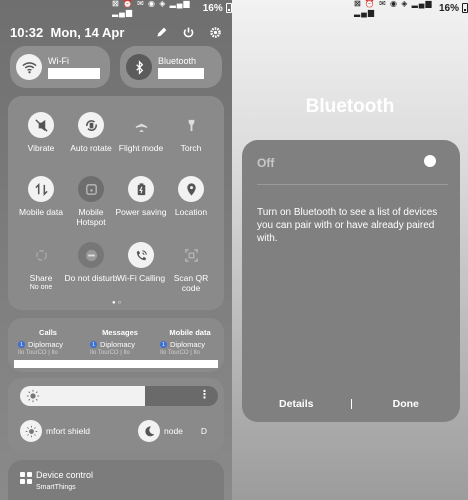 This screenshot has height=500, width=468. I want to click on usage-messages: Messages 1 Diplomacy Ilo TourCO | Ilo, so click(114, 342).